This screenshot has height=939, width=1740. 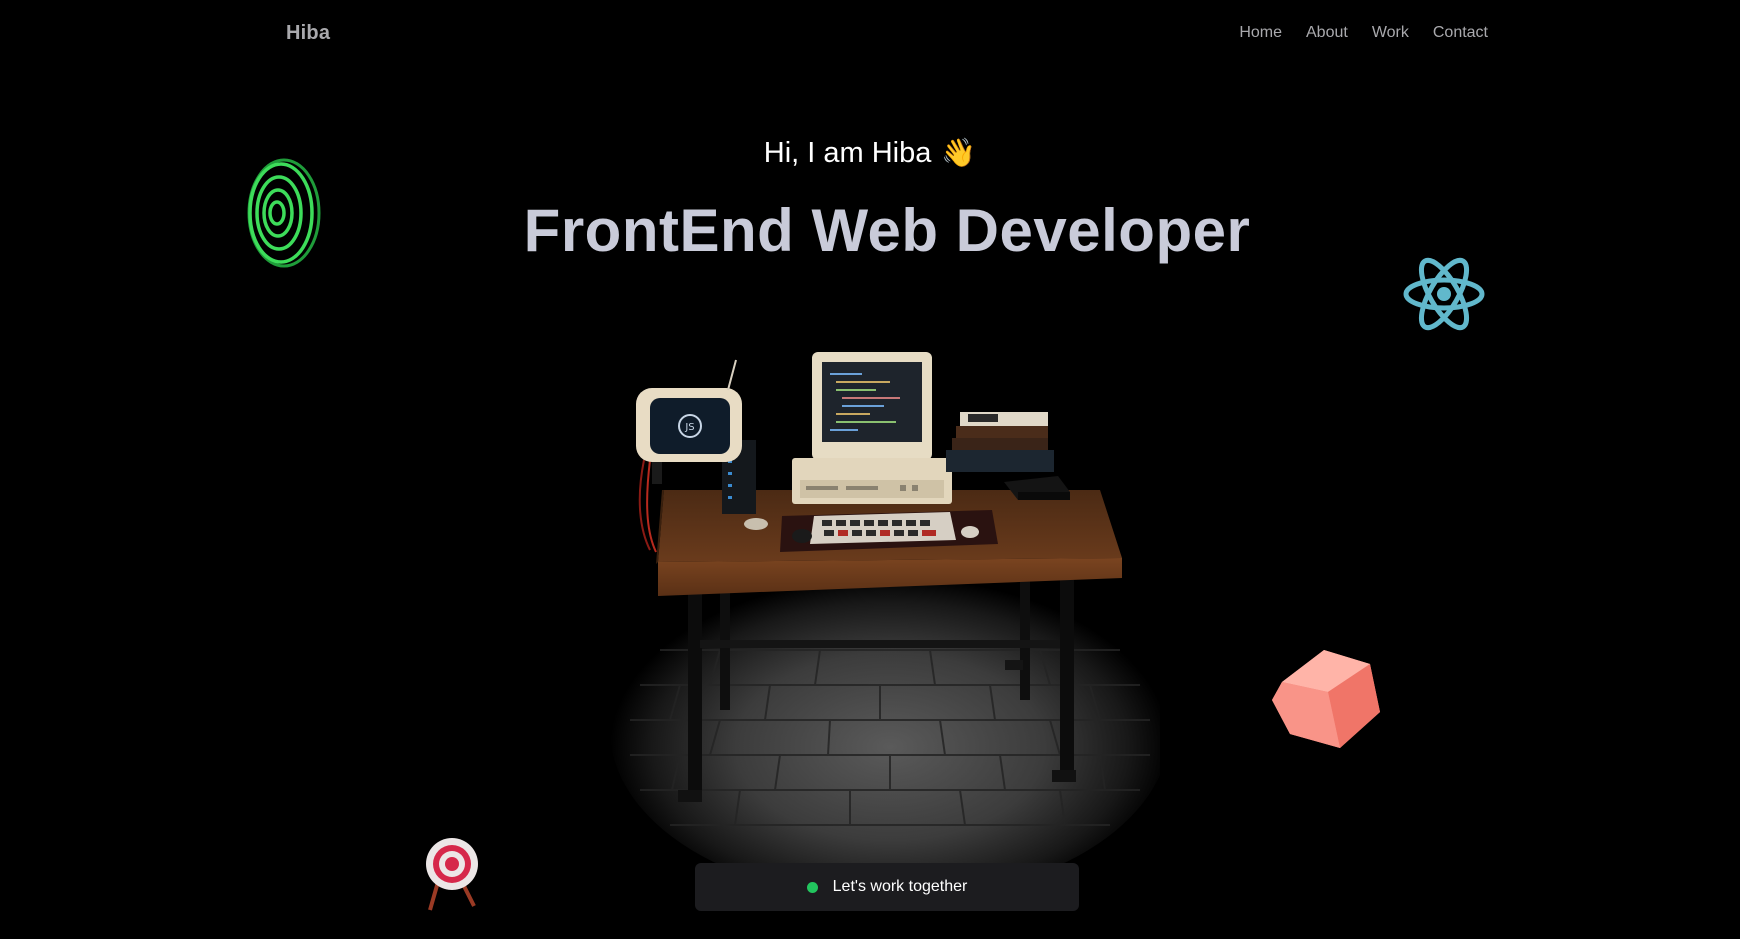 What do you see at coordinates (1460, 33) in the screenshot?
I see `nav-link-contact: Contact` at bounding box center [1460, 33].